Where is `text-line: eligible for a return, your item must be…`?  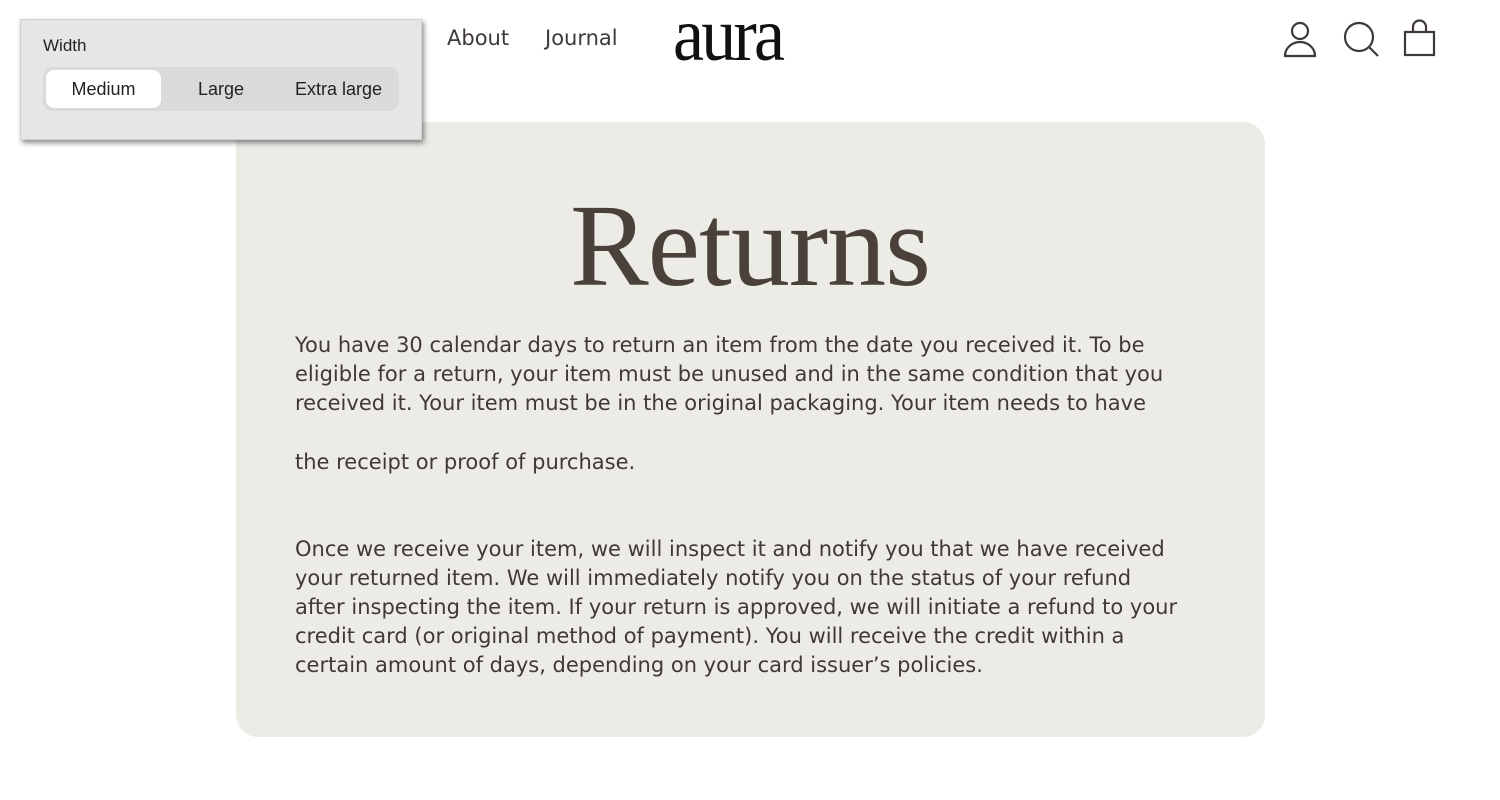
text-line: eligible for a return, your item must be… is located at coordinates (729, 374).